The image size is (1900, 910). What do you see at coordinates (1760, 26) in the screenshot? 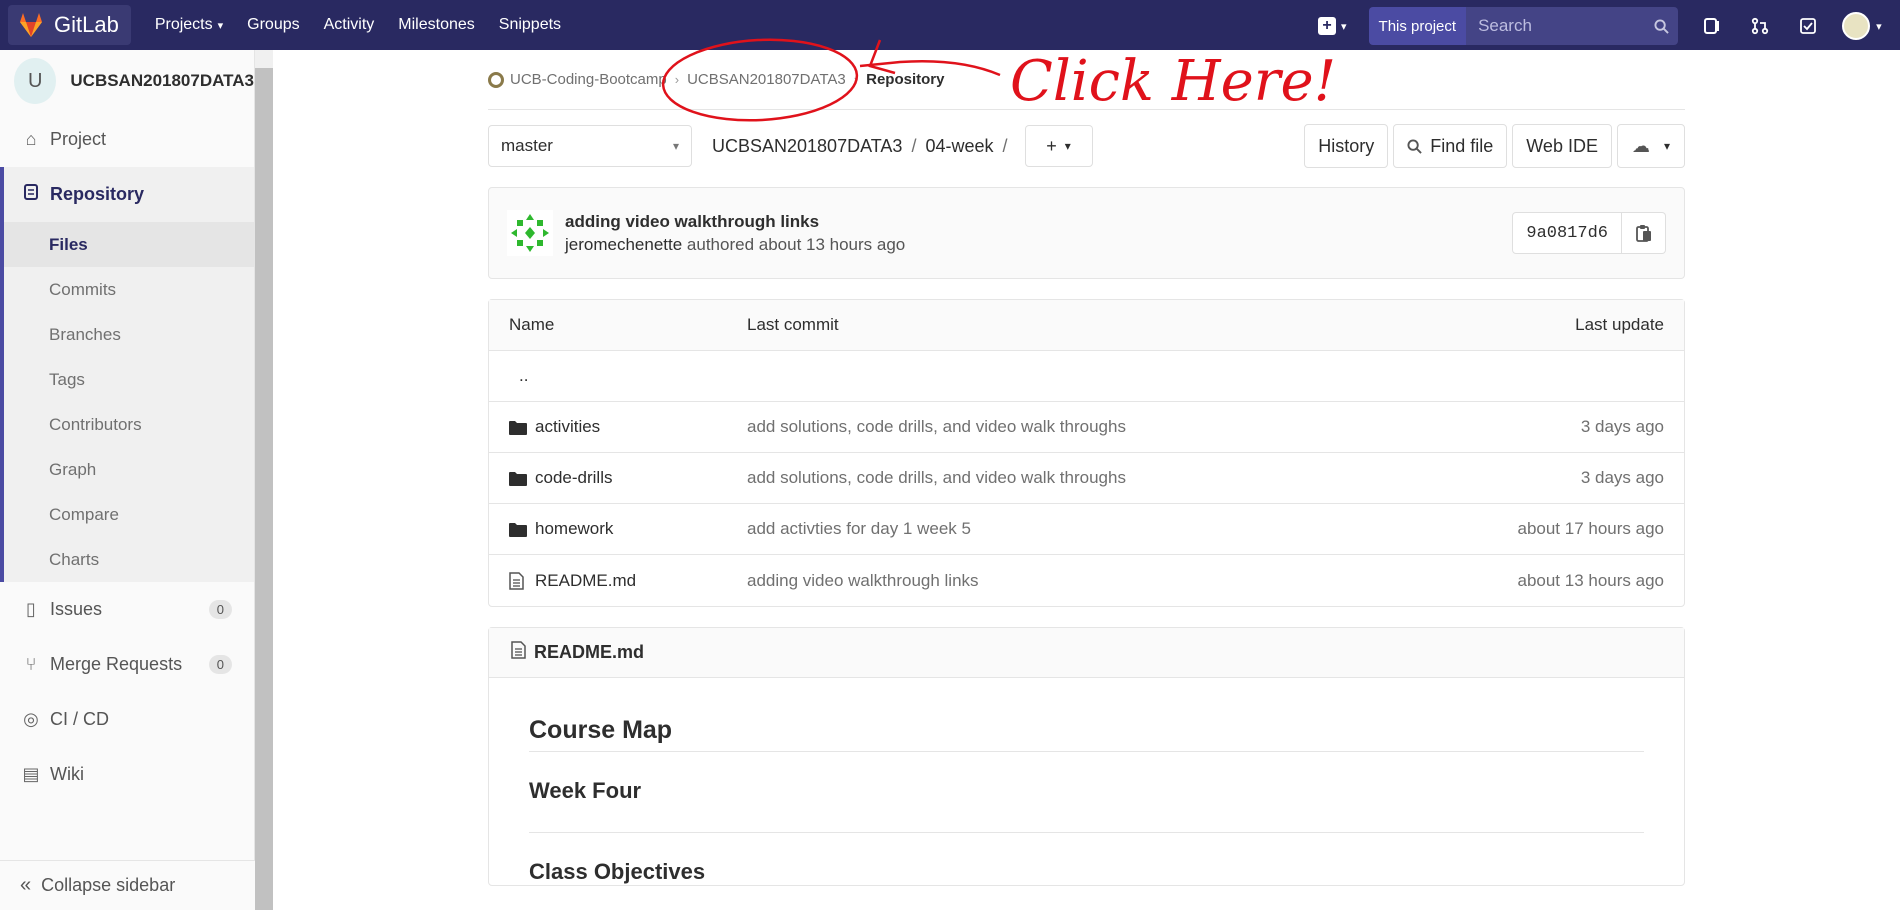
I see `merge-request-icon` at bounding box center [1760, 26].